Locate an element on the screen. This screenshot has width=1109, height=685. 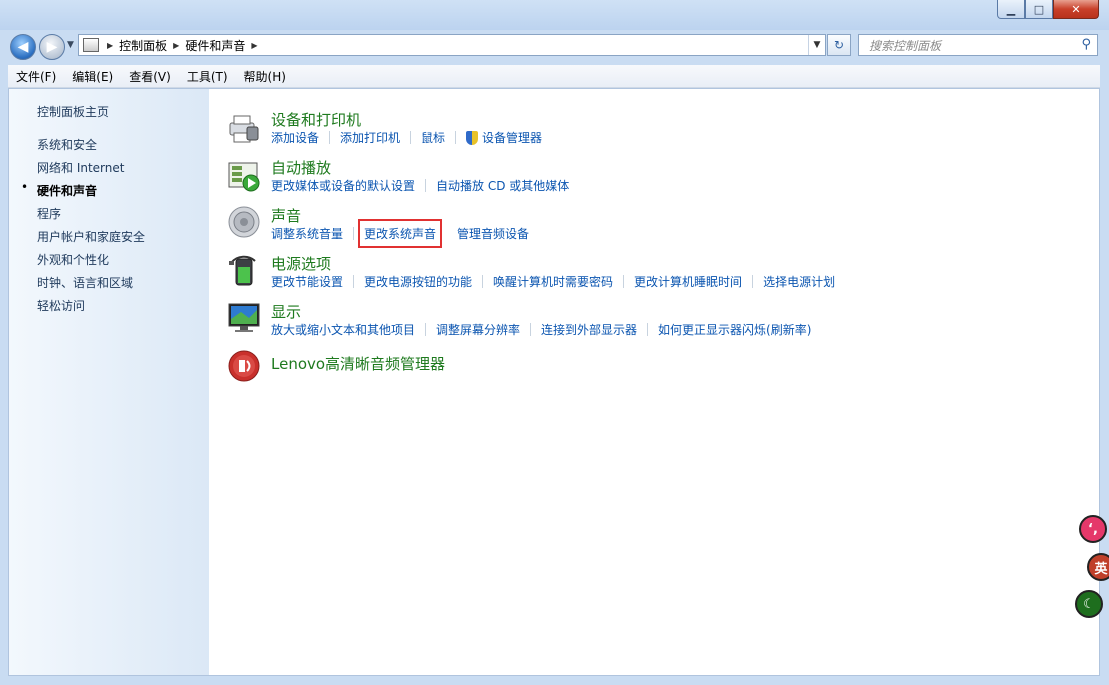
lenovo-audio-icon is located at coordinates (244, 366).